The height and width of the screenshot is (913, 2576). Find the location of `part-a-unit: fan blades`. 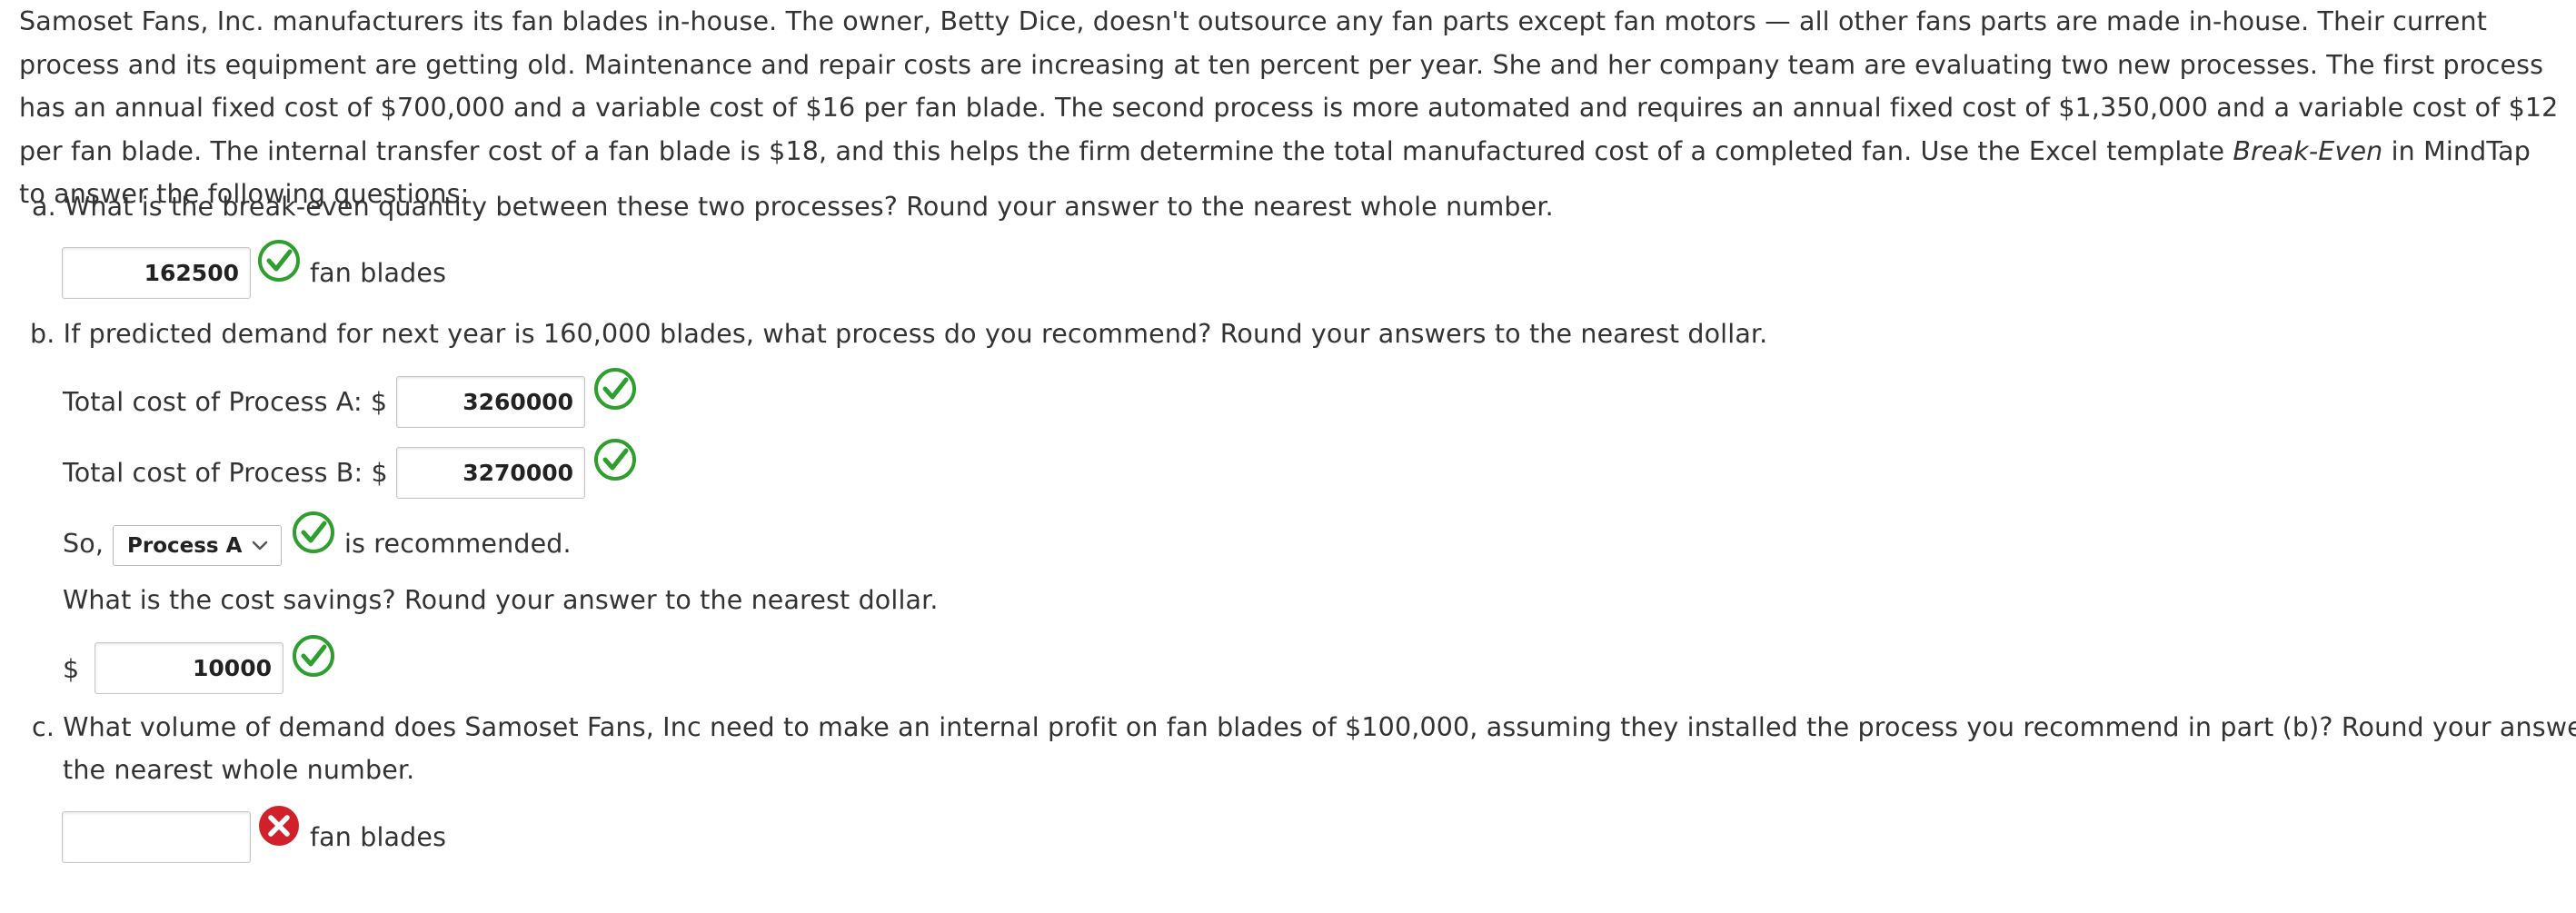

part-a-unit: fan blades is located at coordinates (378, 273).